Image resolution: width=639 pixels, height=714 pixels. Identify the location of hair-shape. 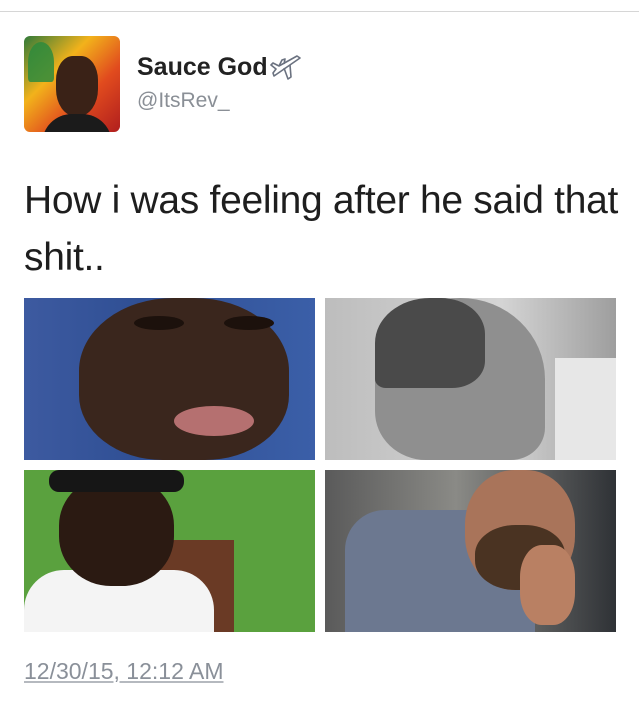
(430, 343).